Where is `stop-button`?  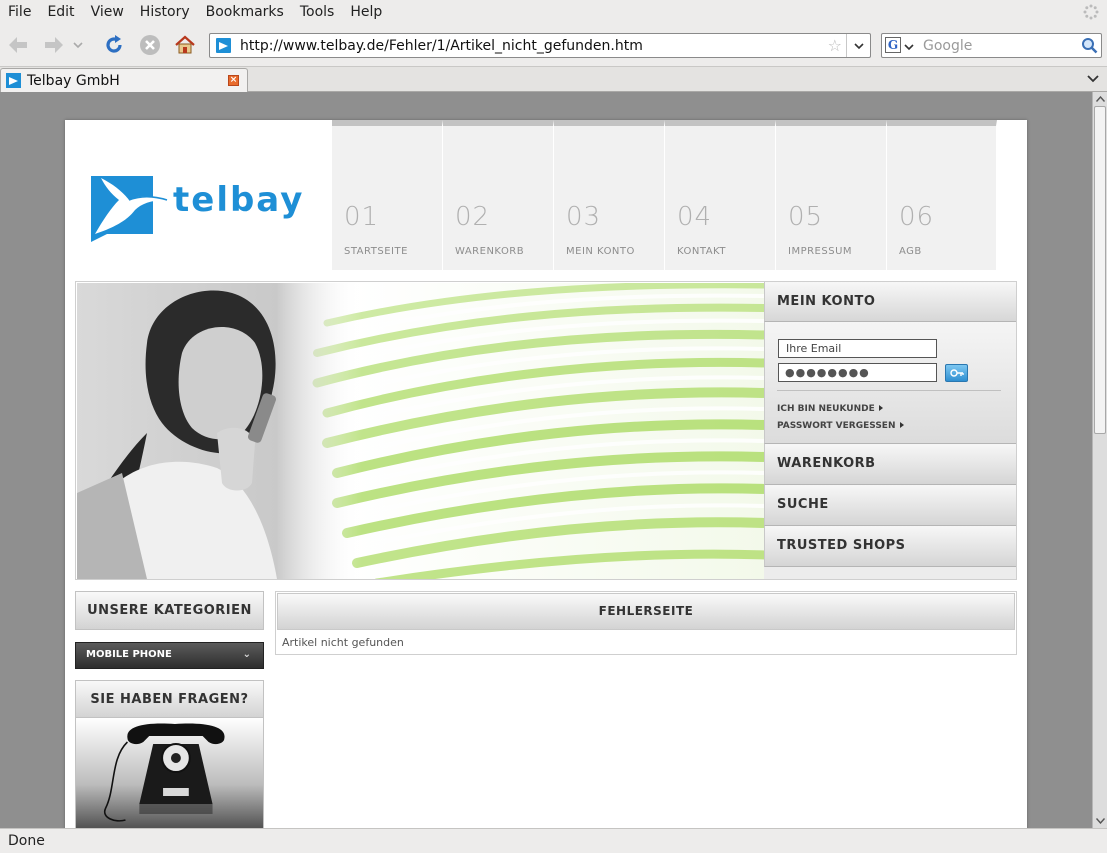 stop-button is located at coordinates (150, 45).